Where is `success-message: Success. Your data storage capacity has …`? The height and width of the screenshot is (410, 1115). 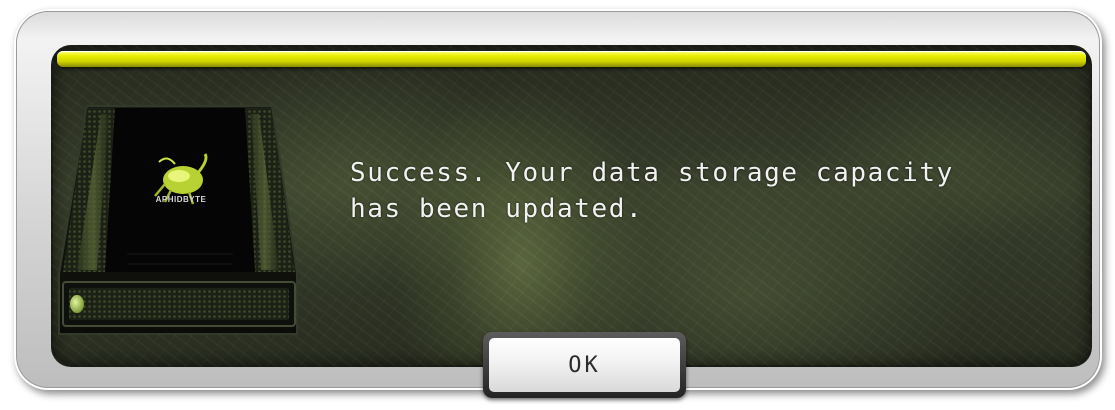 success-message: Success. Your data storage capacity has … is located at coordinates (652, 191).